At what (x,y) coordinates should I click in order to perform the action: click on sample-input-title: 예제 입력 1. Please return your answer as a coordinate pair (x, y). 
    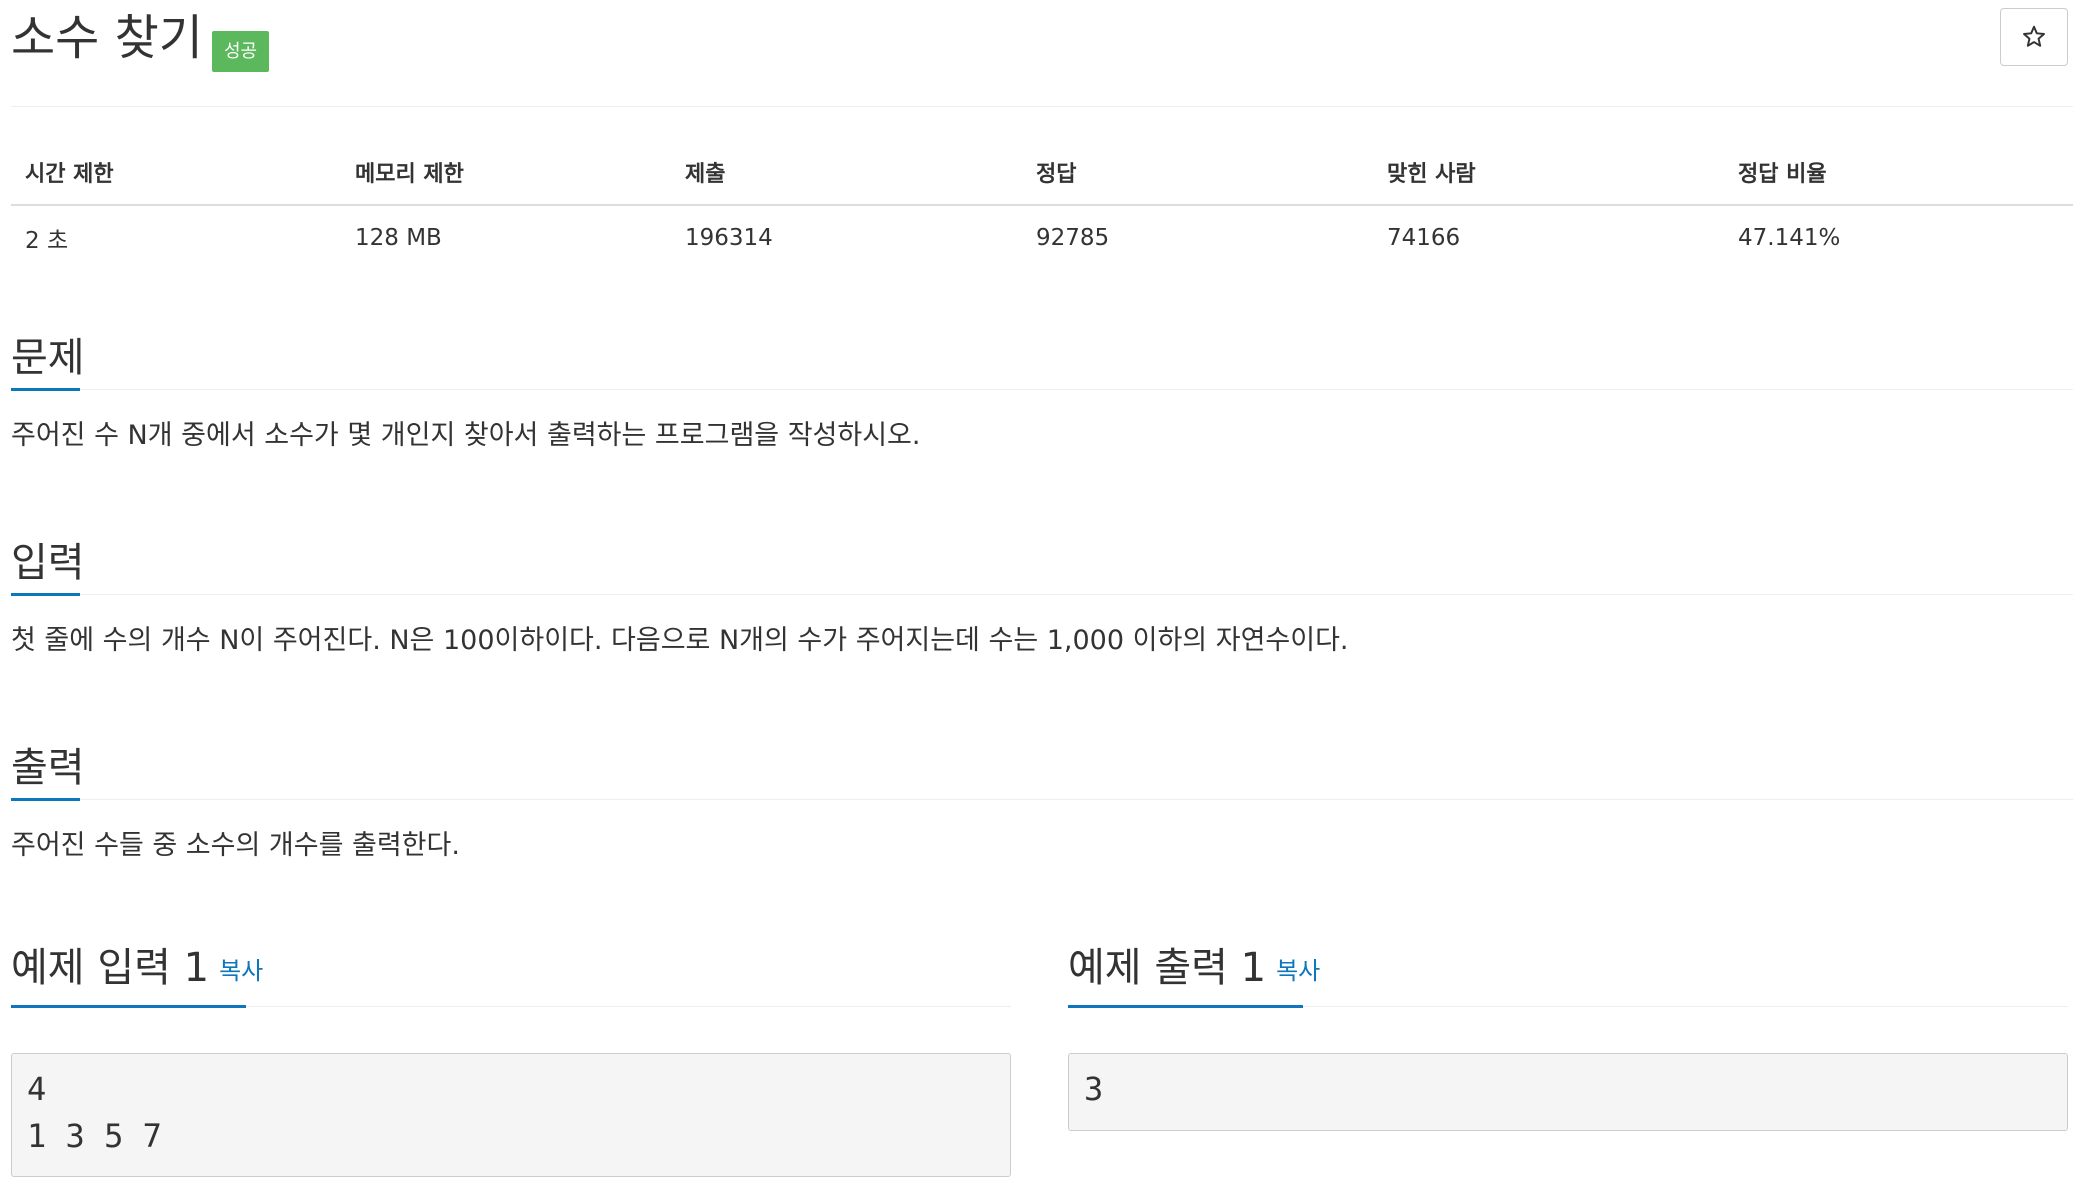
    Looking at the image, I should click on (110, 968).